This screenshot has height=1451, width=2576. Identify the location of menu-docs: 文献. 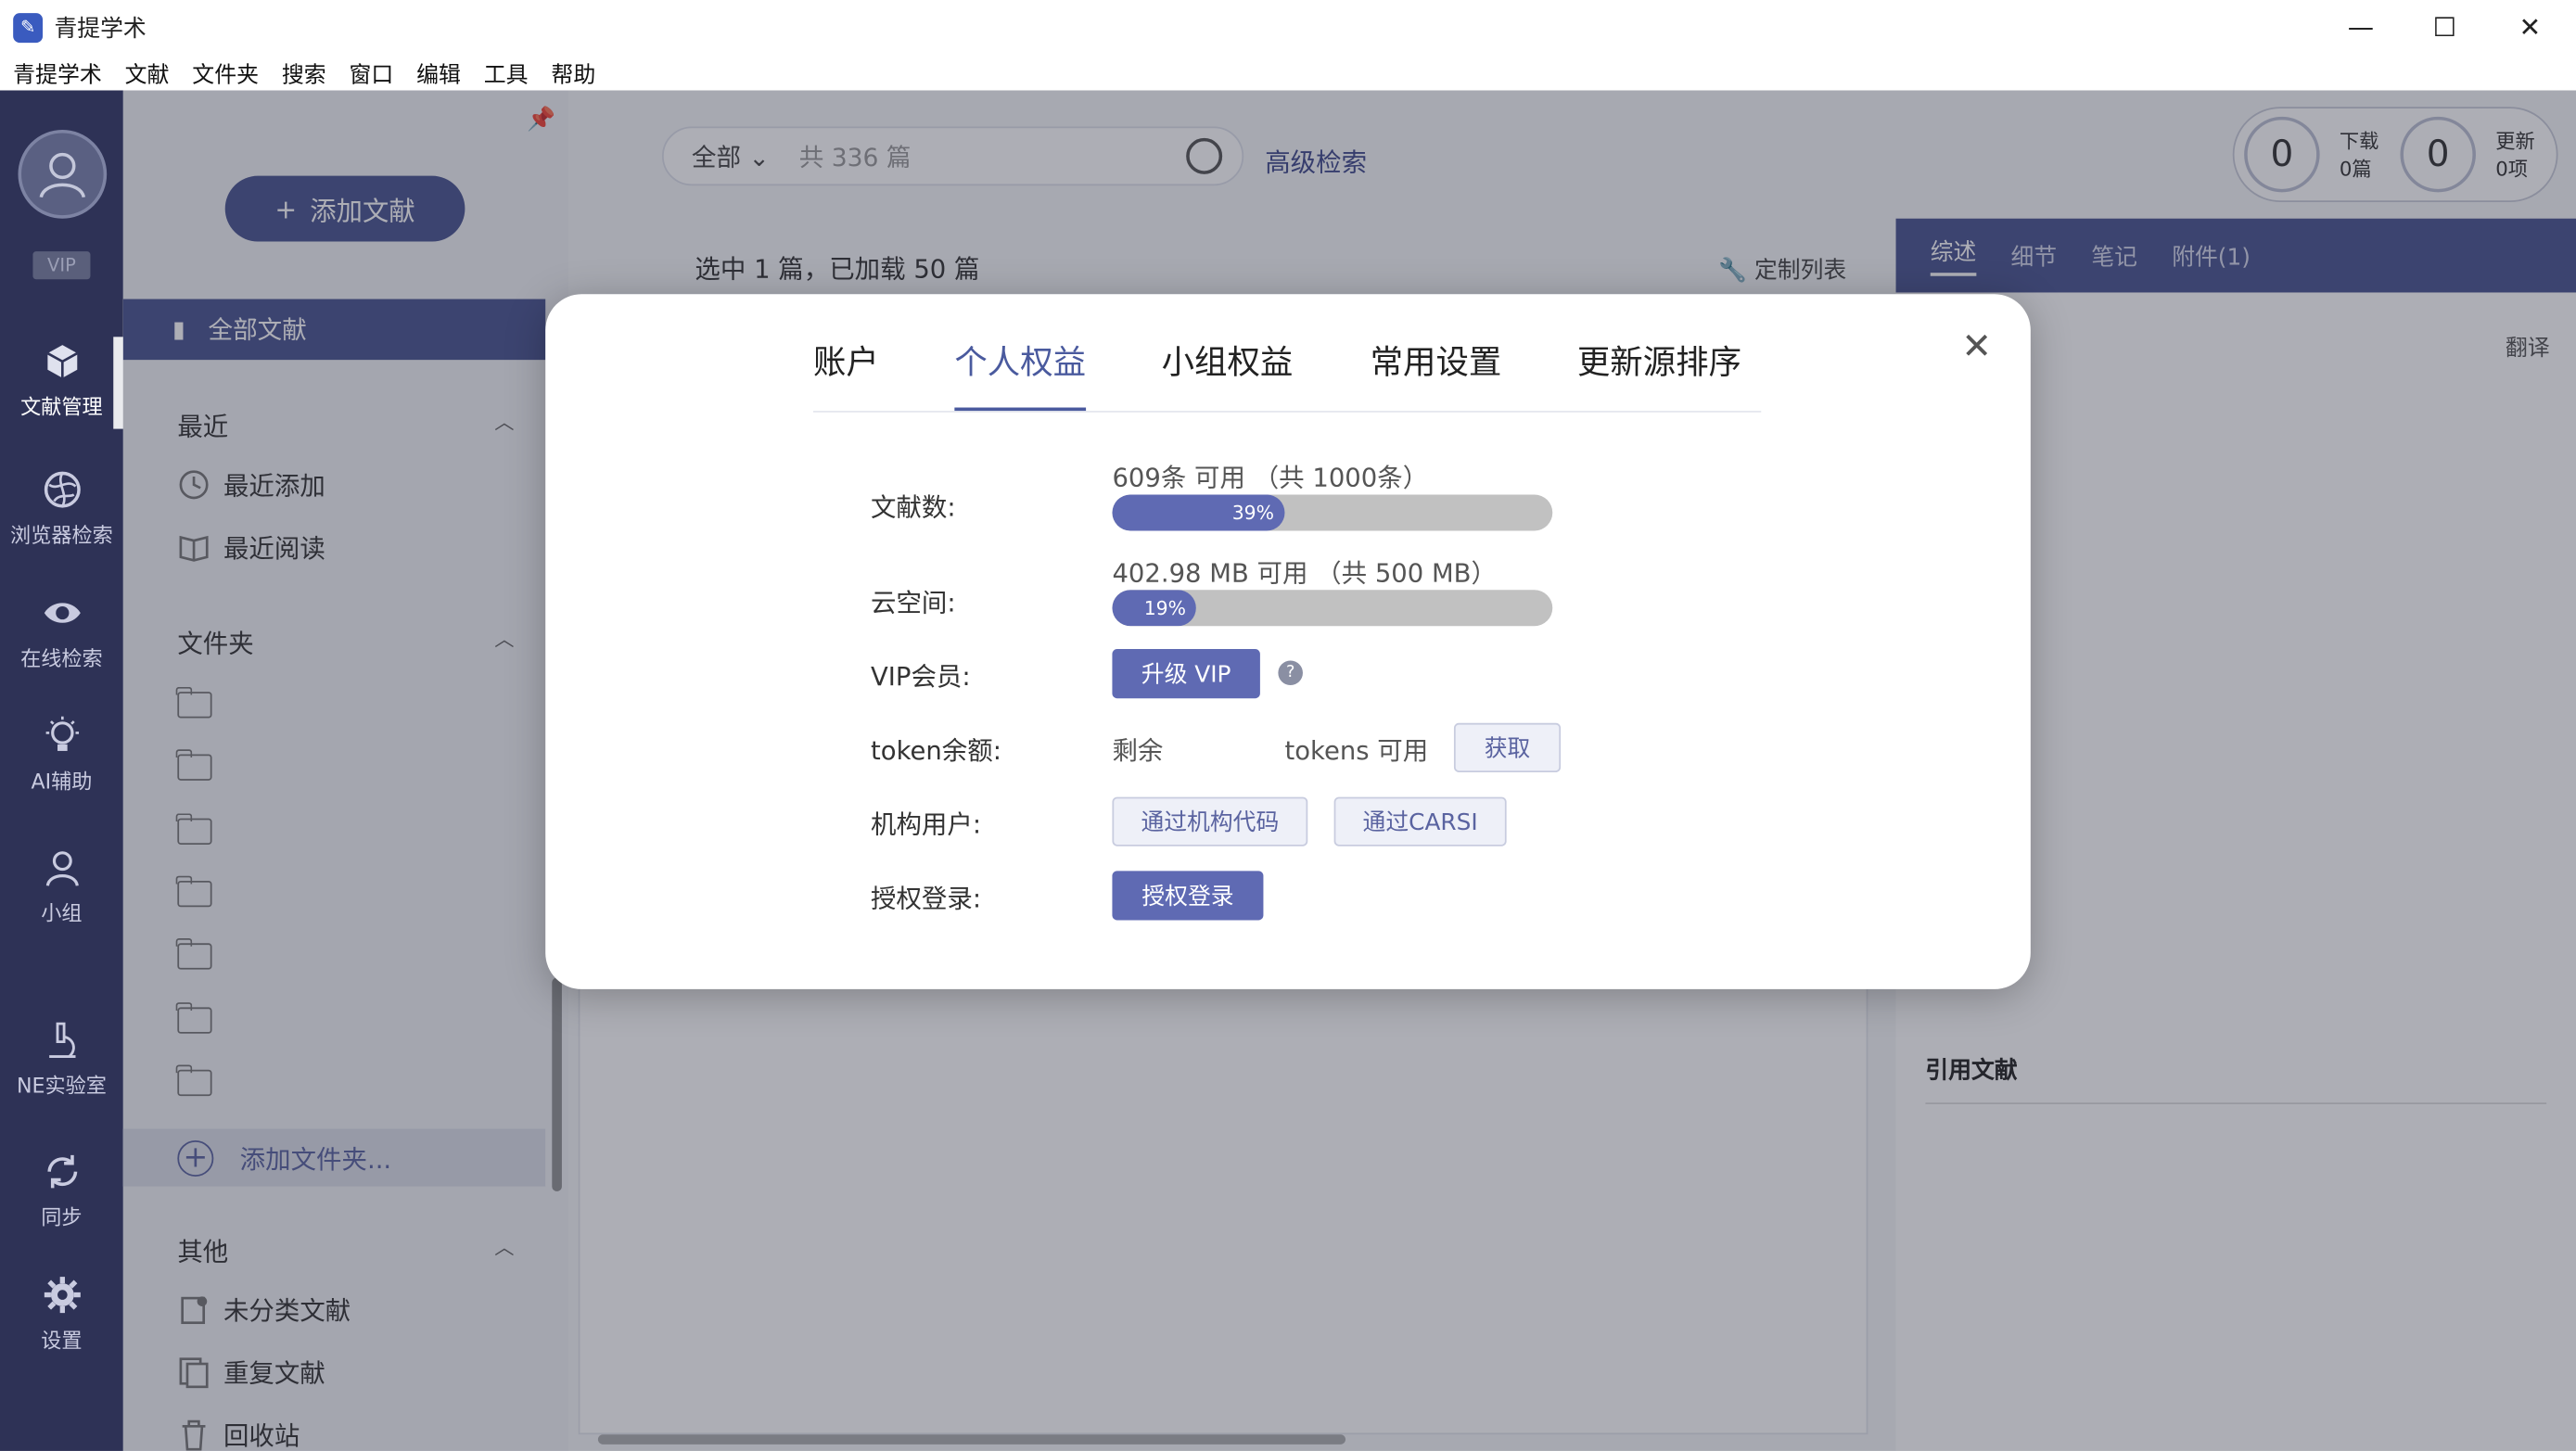
(147, 72).